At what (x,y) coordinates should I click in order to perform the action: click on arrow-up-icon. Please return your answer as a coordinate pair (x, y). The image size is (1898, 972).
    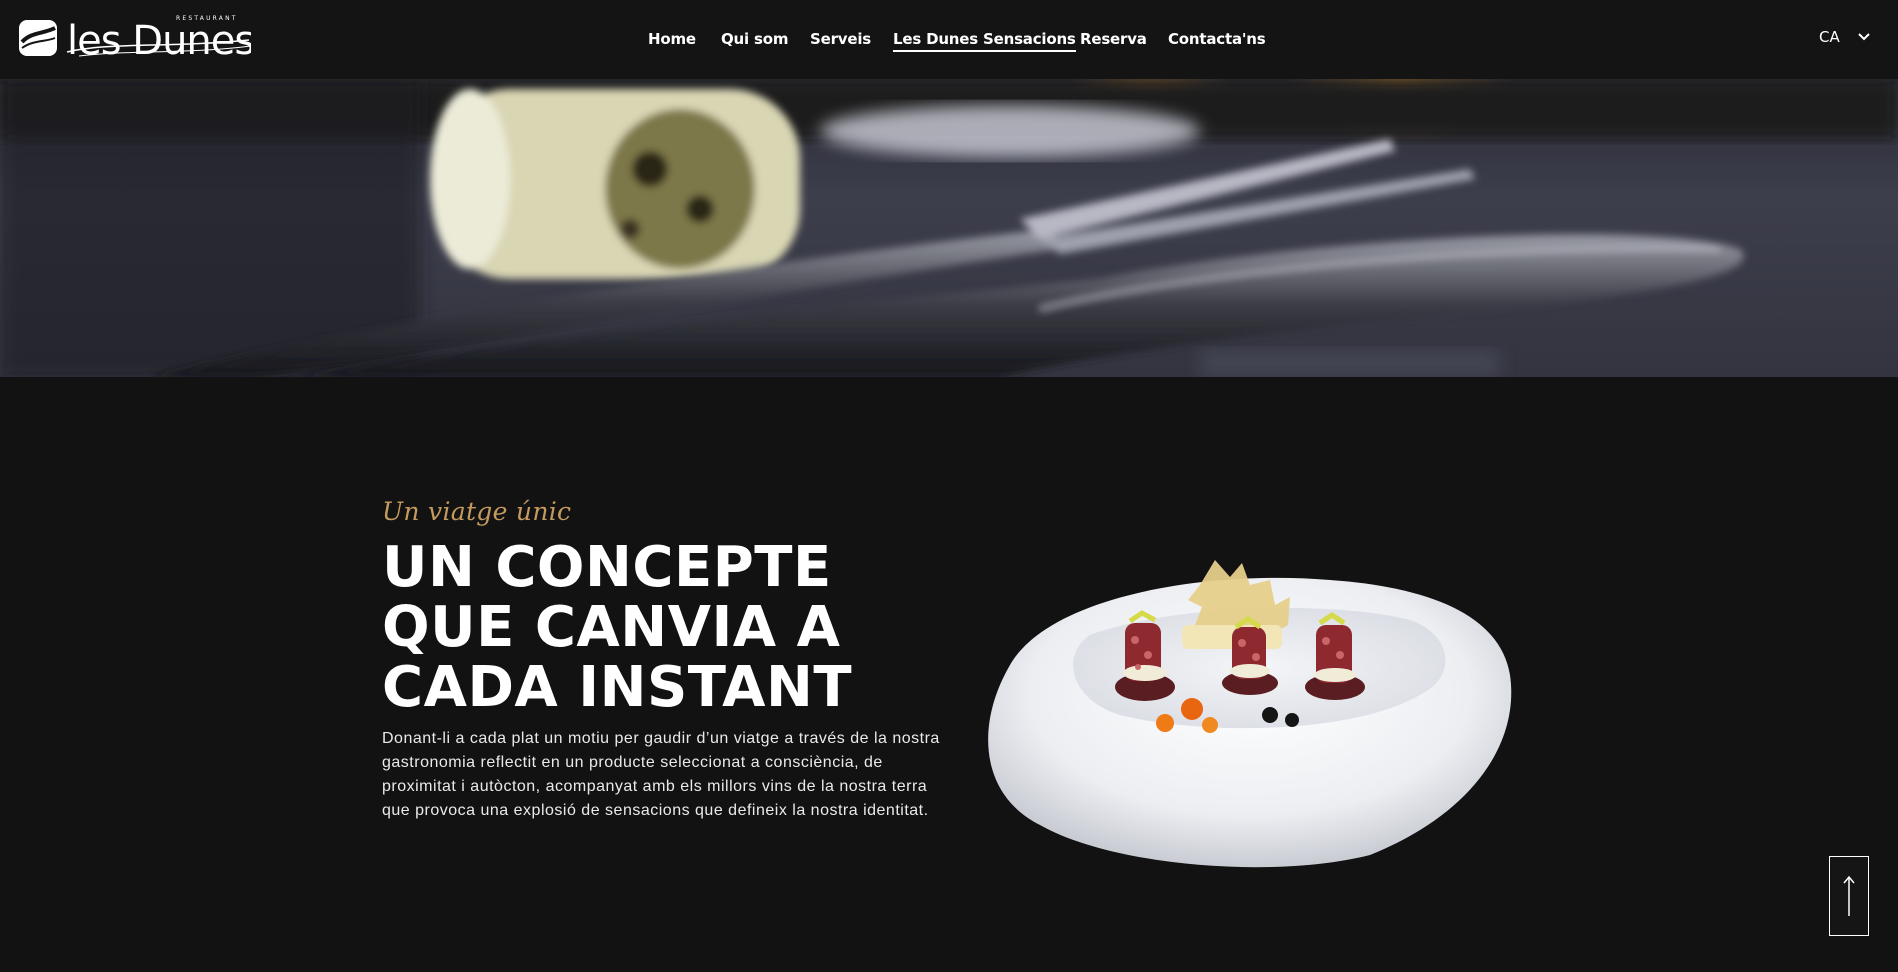
    Looking at the image, I should click on (1849, 895).